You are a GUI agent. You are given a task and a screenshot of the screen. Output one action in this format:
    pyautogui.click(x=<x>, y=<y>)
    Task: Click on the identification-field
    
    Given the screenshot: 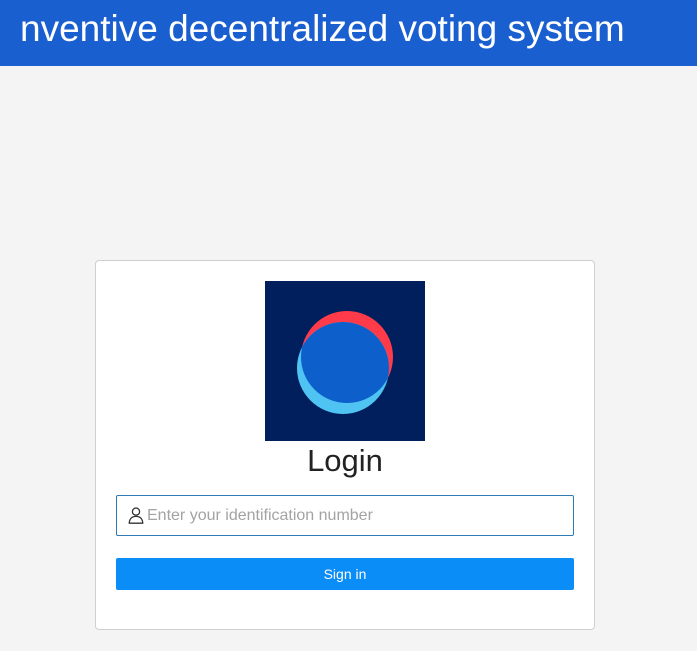 What is the action you would take?
    pyautogui.click(x=345, y=515)
    